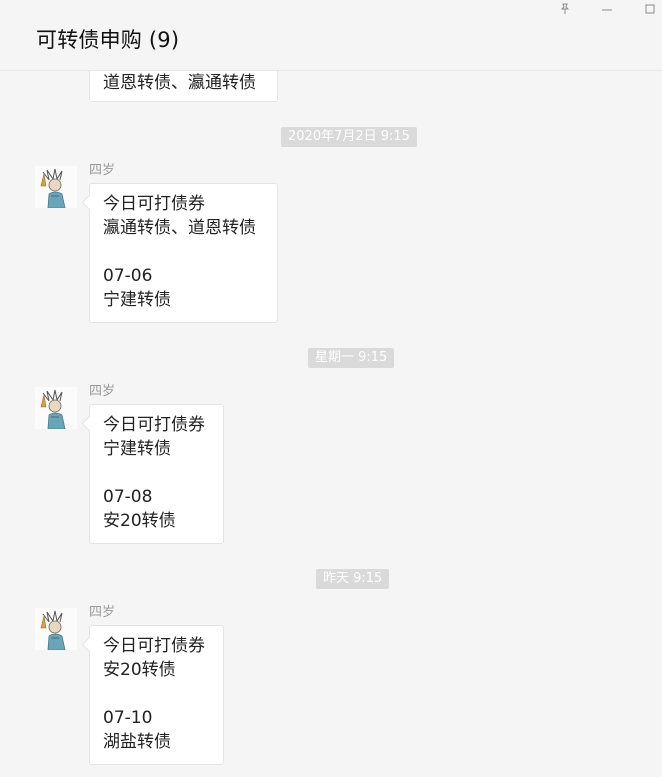  Describe the element at coordinates (649, 9) in the screenshot. I see `maximize-icon` at that location.